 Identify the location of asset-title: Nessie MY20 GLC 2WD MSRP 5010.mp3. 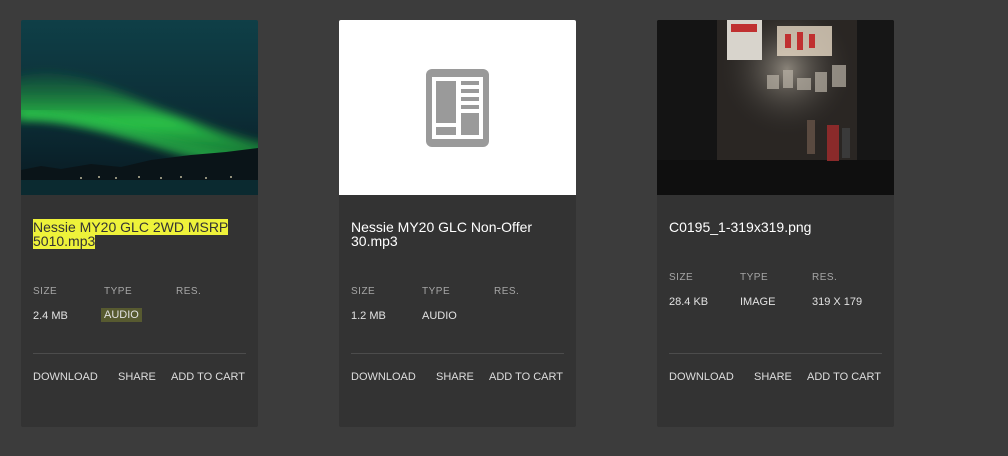
(140, 234).